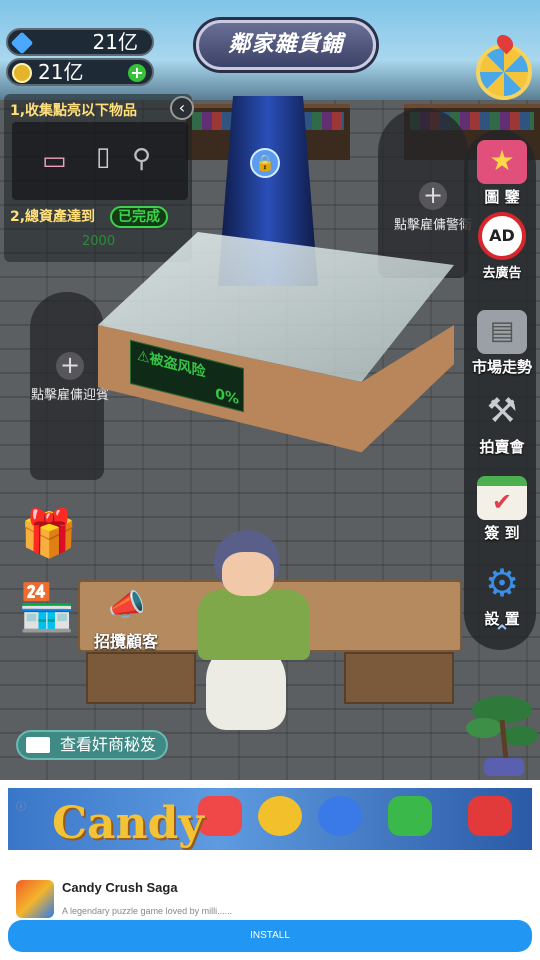  Describe the element at coordinates (22, 43) in the screenshot. I see `diamond-icon` at that location.